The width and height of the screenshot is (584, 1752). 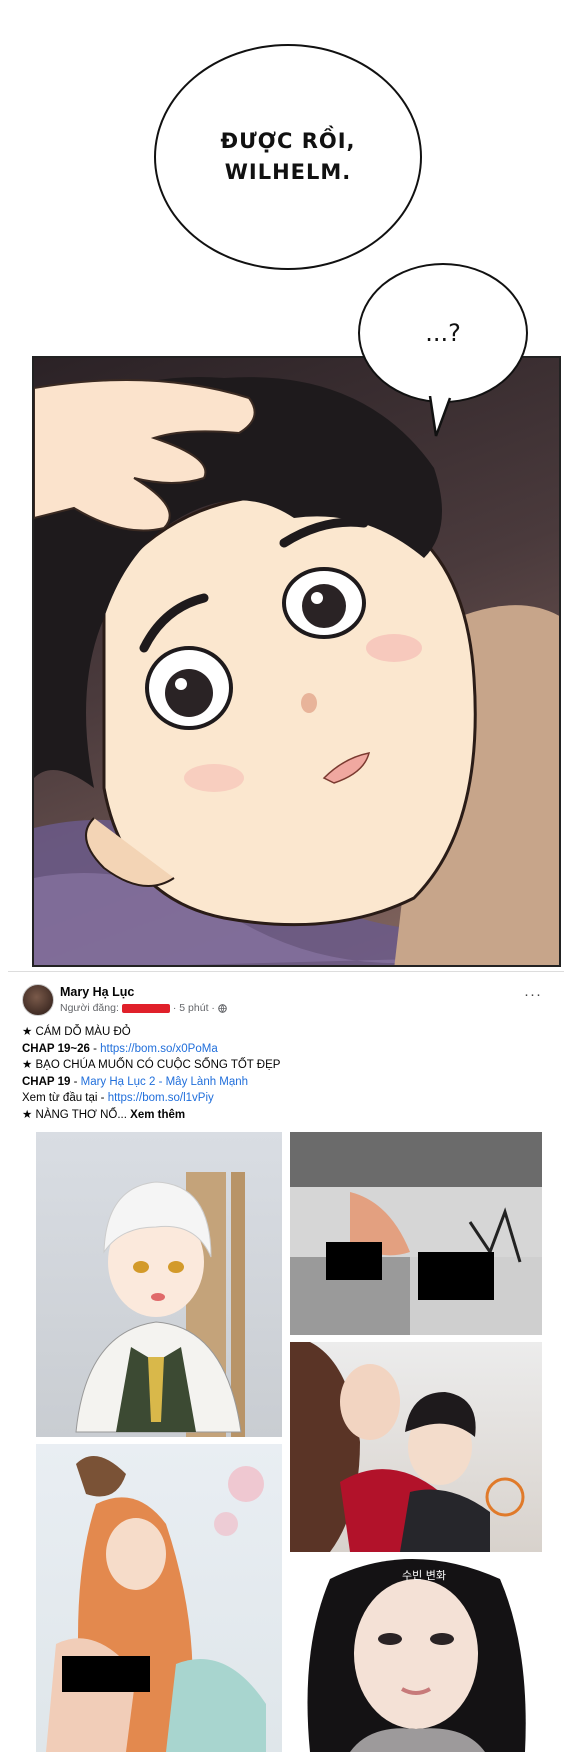 I want to click on post-image-4-art, so click(x=156, y=1604).